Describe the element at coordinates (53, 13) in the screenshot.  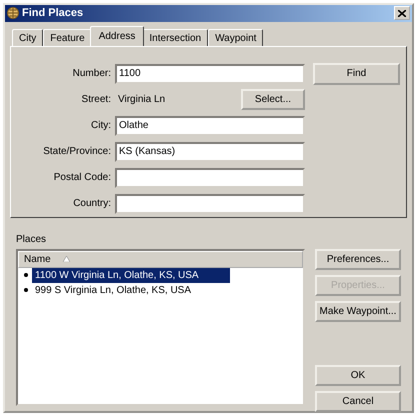
I see `window-title: Find Places` at that location.